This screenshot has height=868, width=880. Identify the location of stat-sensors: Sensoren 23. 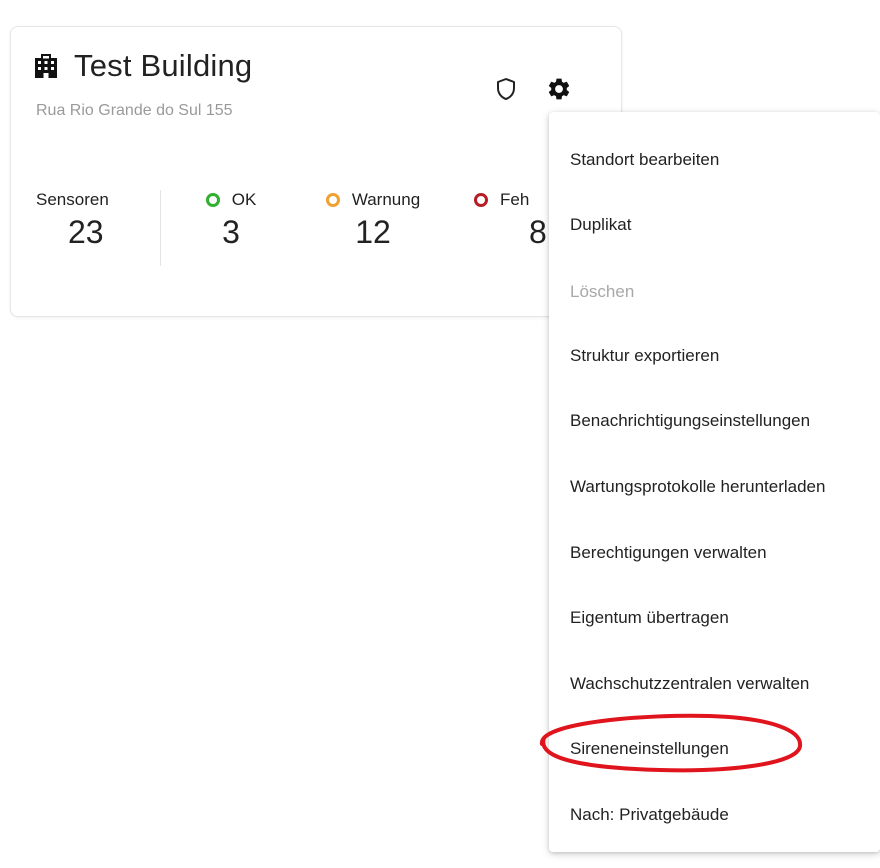
(86, 219).